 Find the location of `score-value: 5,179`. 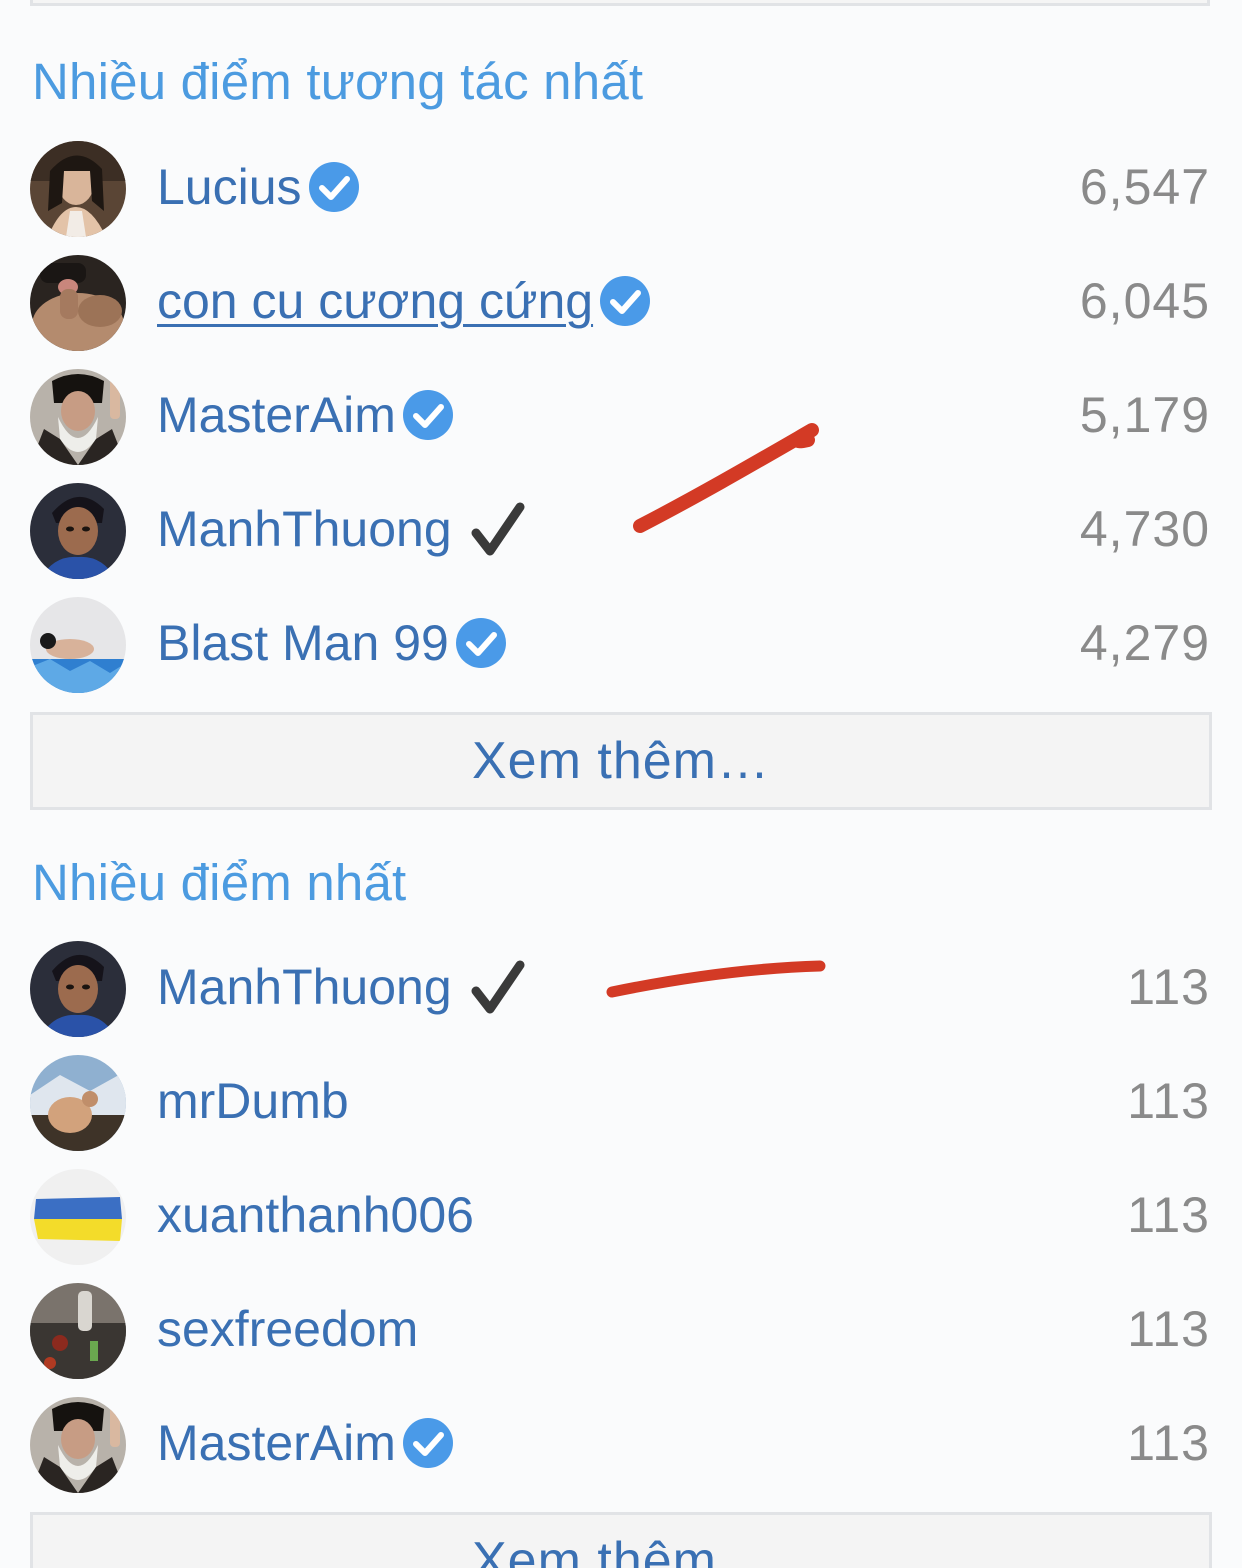

score-value: 5,179 is located at coordinates (1144, 415).